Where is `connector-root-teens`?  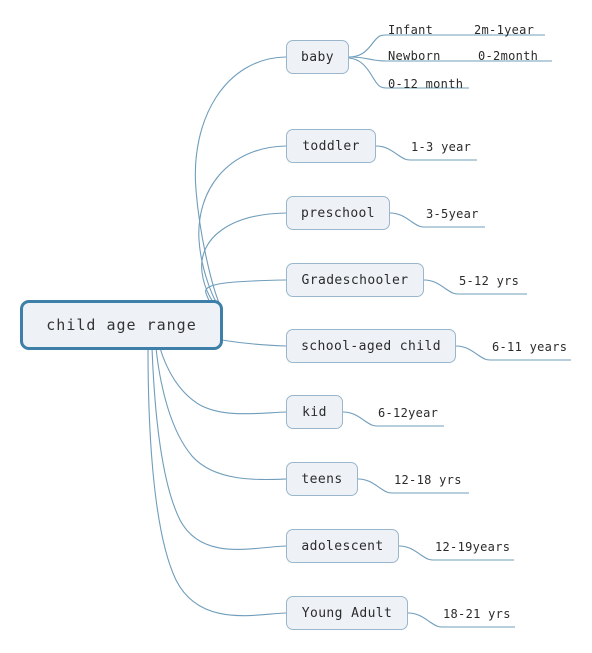 connector-root-teens is located at coordinates (221, 414).